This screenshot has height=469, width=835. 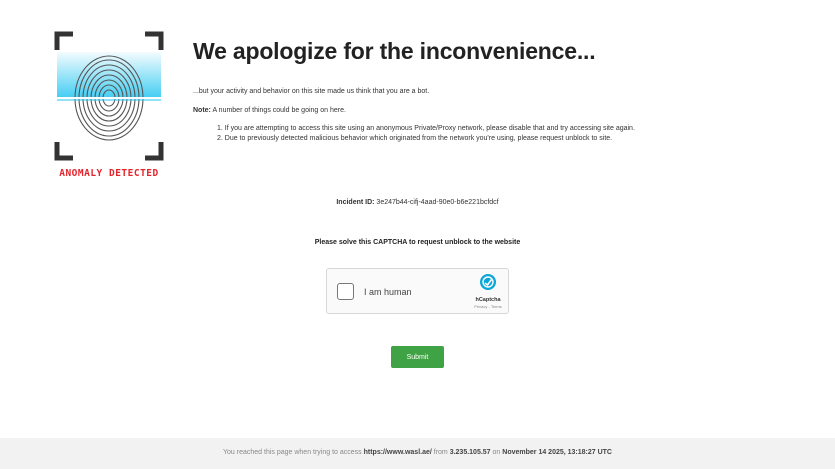 What do you see at coordinates (388, 292) in the screenshot?
I see `checkbox-label: I am human` at bounding box center [388, 292].